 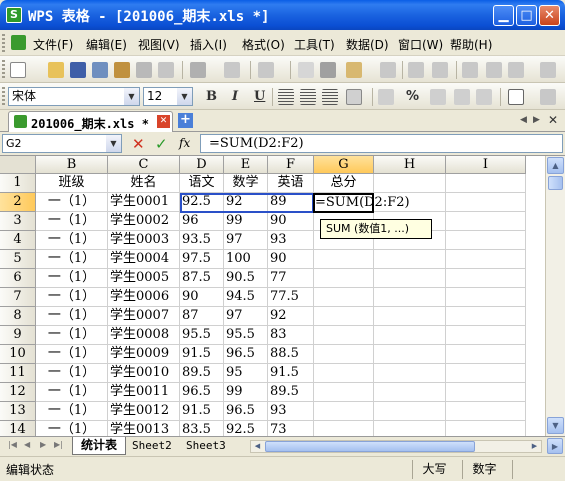 What do you see at coordinates (494, 70) in the screenshot?
I see `sort-icon` at bounding box center [494, 70].